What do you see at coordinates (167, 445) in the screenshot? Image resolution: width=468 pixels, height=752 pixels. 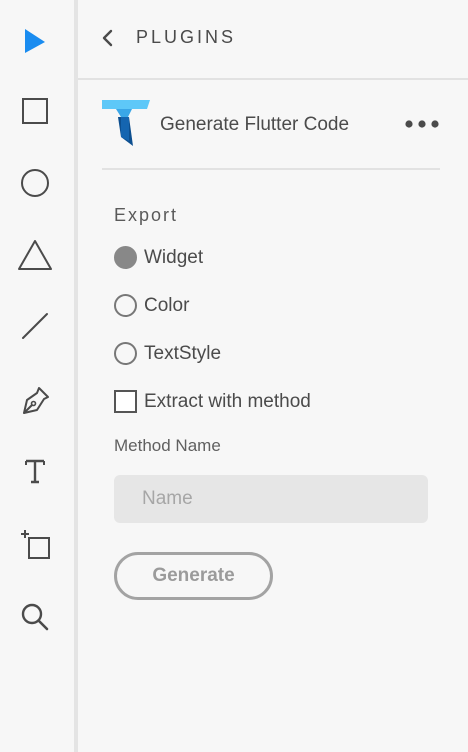 I see `method-name-label: Method Name` at bounding box center [167, 445].